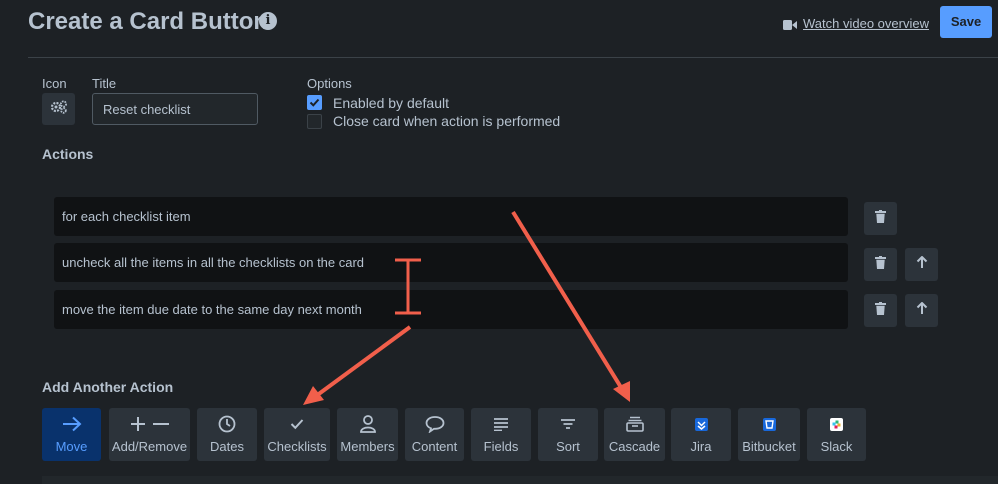  Describe the element at coordinates (466, 307) in the screenshot. I see `annotation-overlay` at that location.